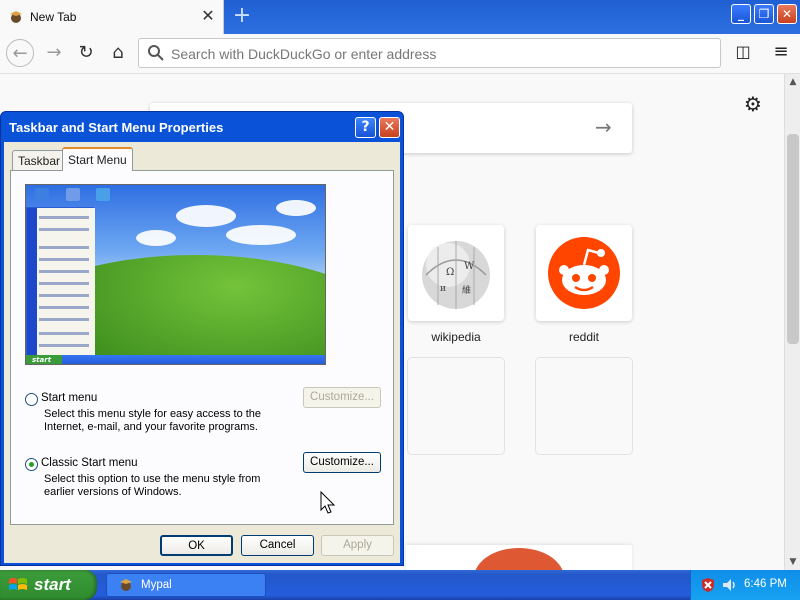 Image resolution: width=800 pixels, height=600 pixels. I want to click on tab-title: New Tab, so click(53, 17).